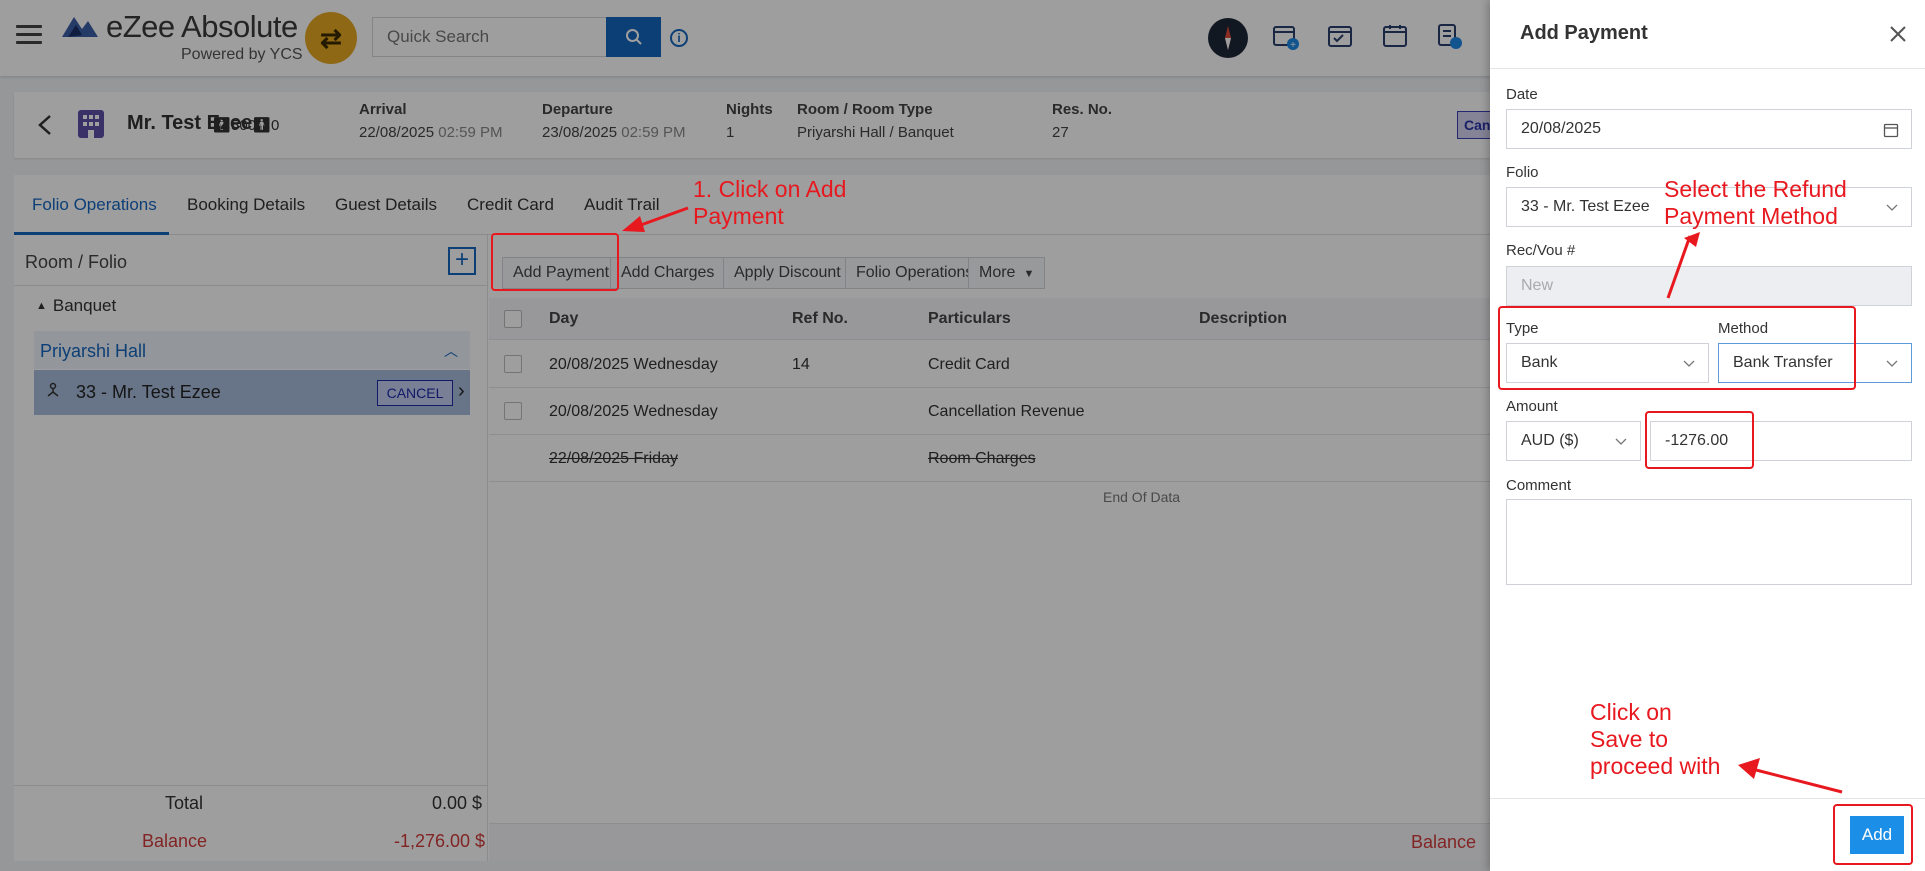 This screenshot has height=871, width=1925. I want to click on annotation-arrow-step1, so click(655, 219).